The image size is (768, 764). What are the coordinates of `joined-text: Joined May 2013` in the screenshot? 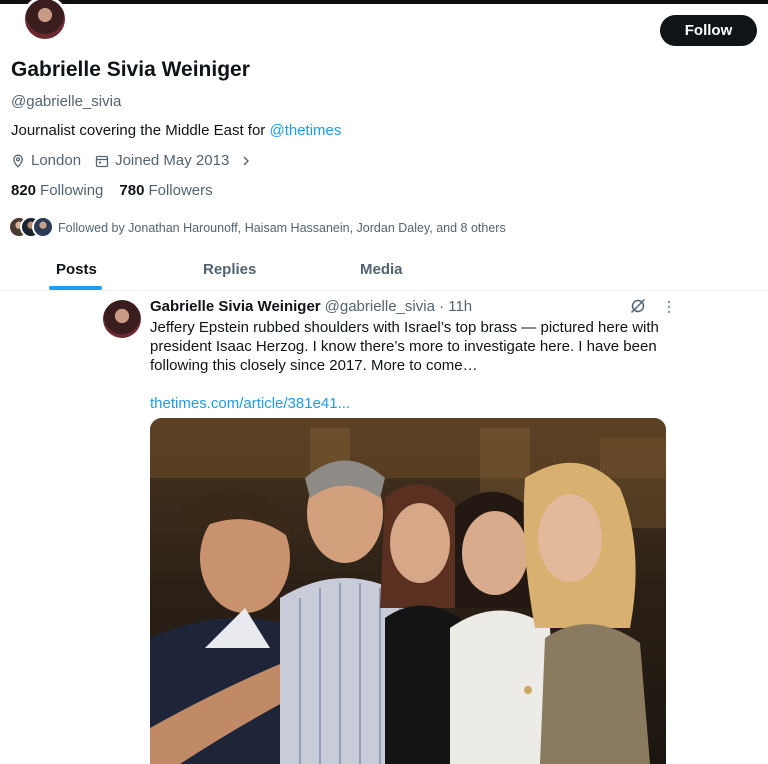 It's located at (172, 160).